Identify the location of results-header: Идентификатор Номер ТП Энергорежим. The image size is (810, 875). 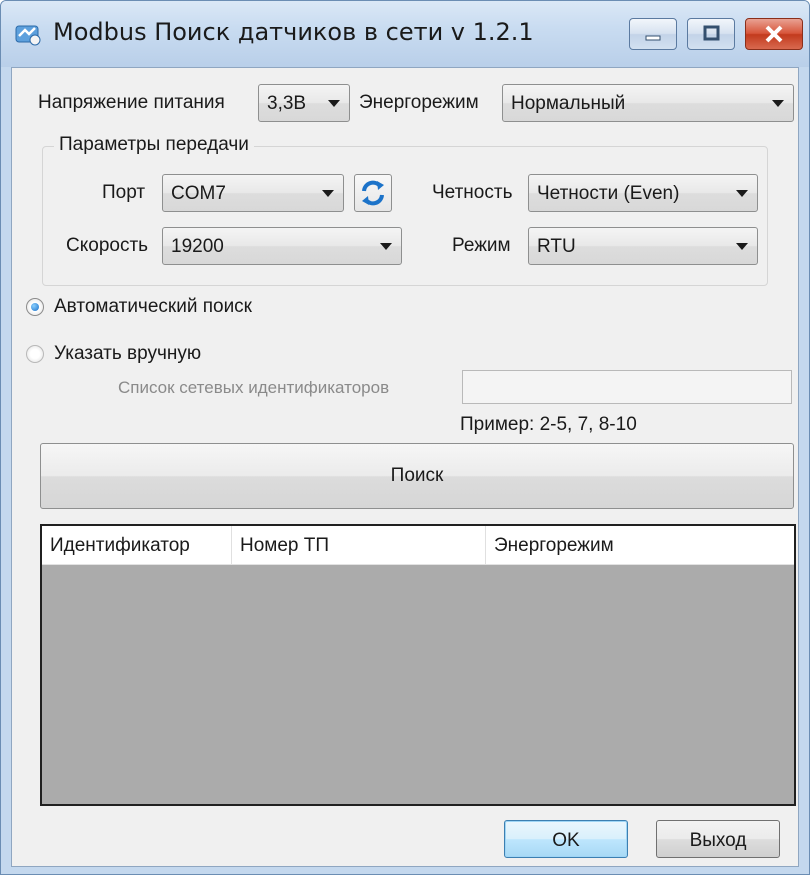
(418, 545).